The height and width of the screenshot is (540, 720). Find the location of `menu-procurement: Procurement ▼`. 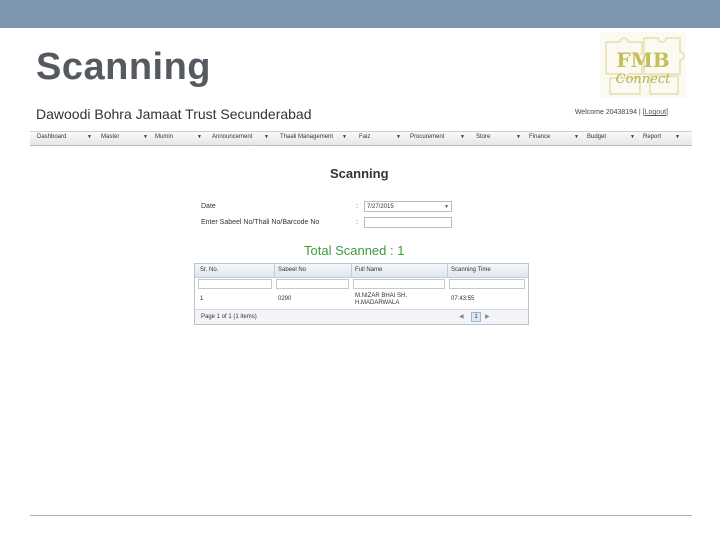

menu-procurement: Procurement ▼ is located at coordinates (437, 137).